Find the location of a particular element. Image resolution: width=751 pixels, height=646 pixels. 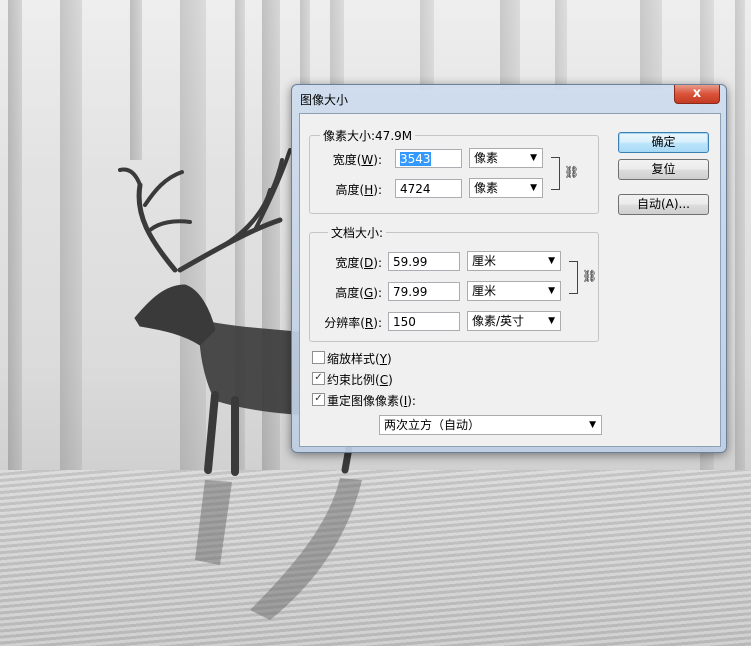

pixel-height-unit-select: 像素 ▼ is located at coordinates (506, 188).